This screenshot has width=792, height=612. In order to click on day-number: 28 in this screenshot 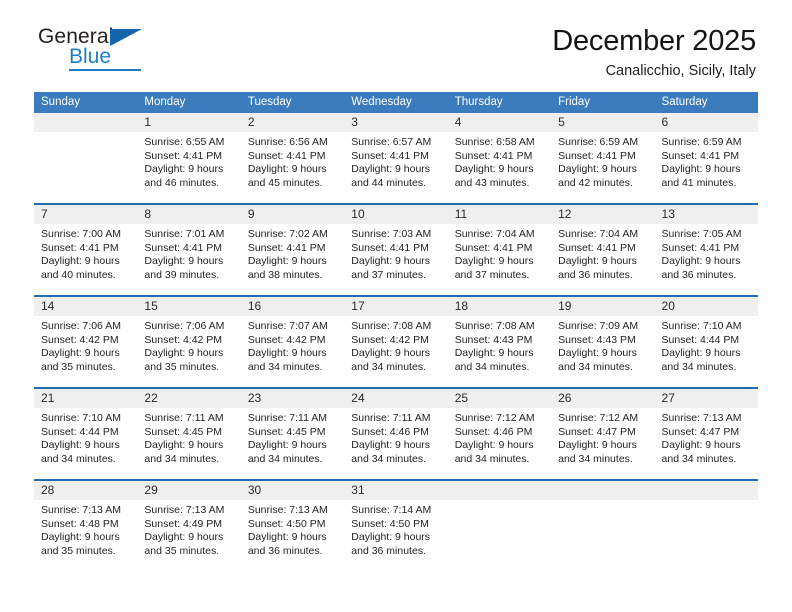, I will do `click(85, 490)`.